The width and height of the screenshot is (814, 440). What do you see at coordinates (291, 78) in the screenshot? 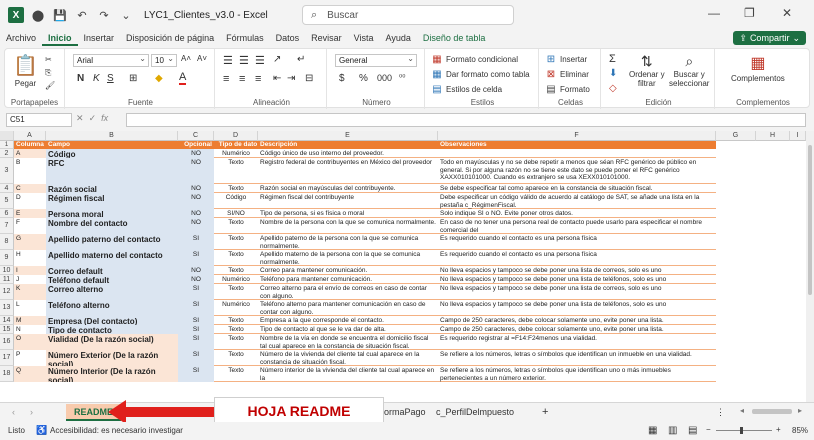
I see `increase-indent-icon: ⇥` at bounding box center [291, 78].